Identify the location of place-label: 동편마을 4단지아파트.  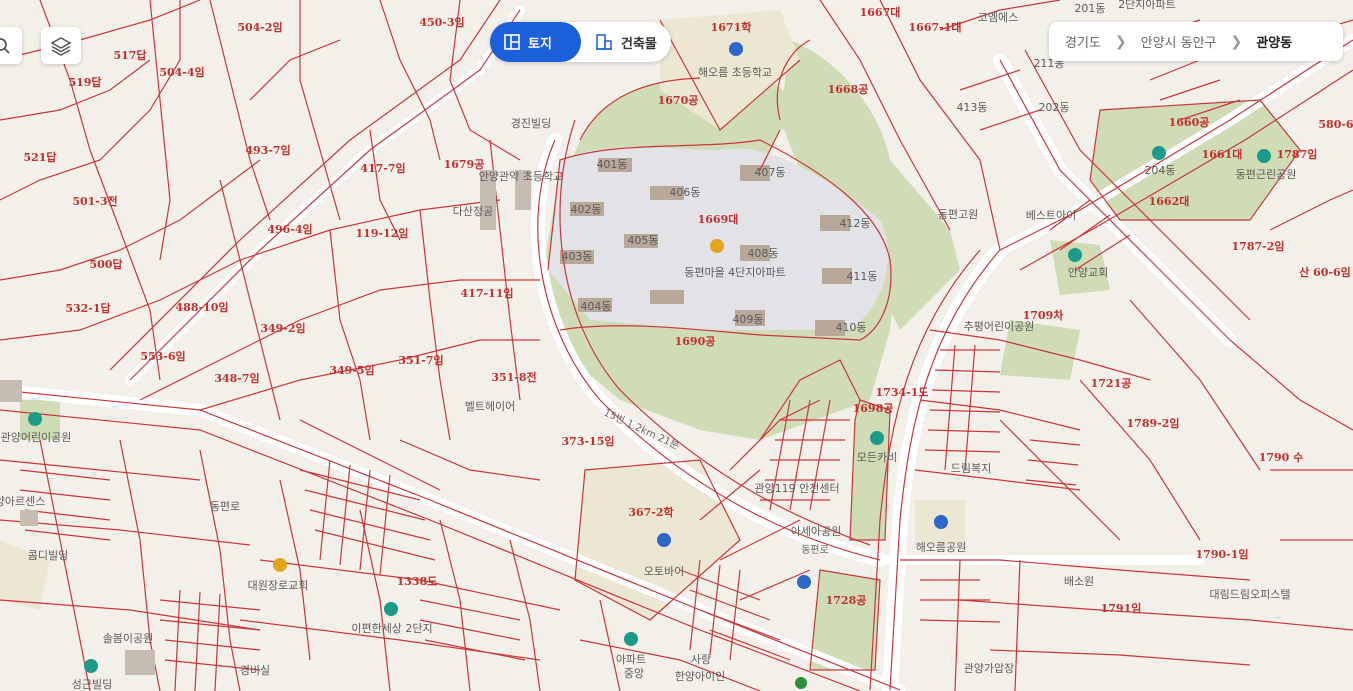
(735, 272).